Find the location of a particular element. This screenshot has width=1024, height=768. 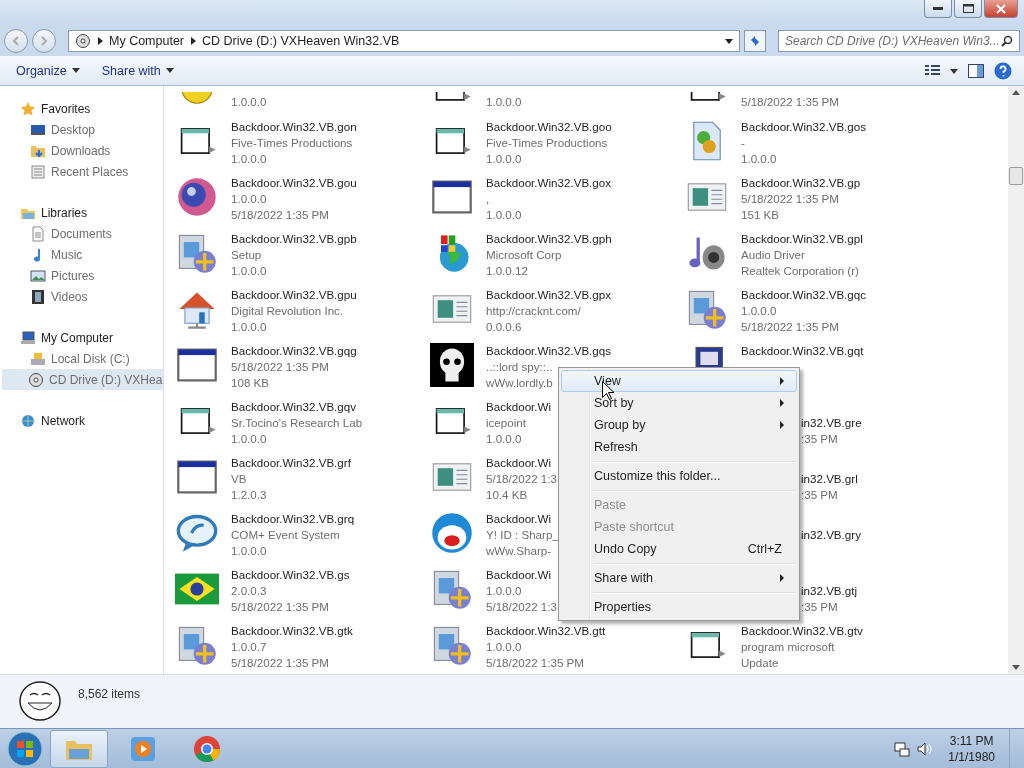

file-name: Backdoor.Win32.VB.gs is located at coordinates (290, 575).